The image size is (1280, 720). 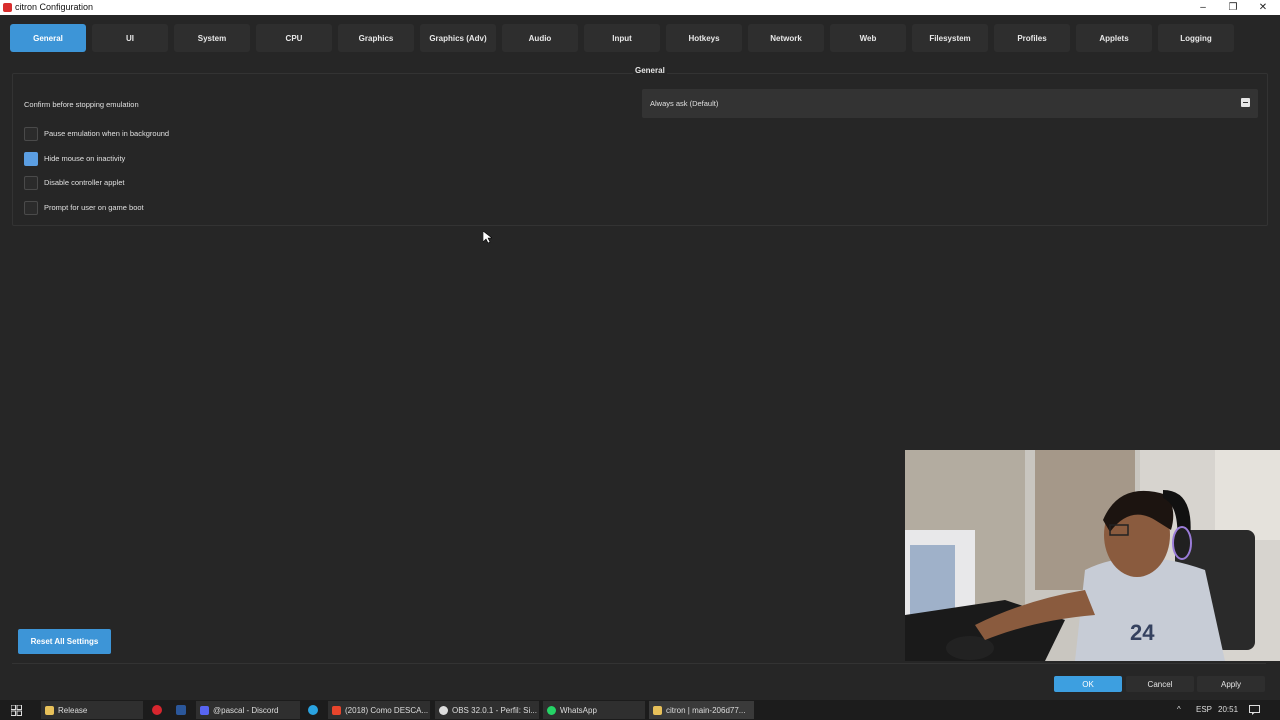 What do you see at coordinates (622, 38) in the screenshot?
I see `tab-input: Input` at bounding box center [622, 38].